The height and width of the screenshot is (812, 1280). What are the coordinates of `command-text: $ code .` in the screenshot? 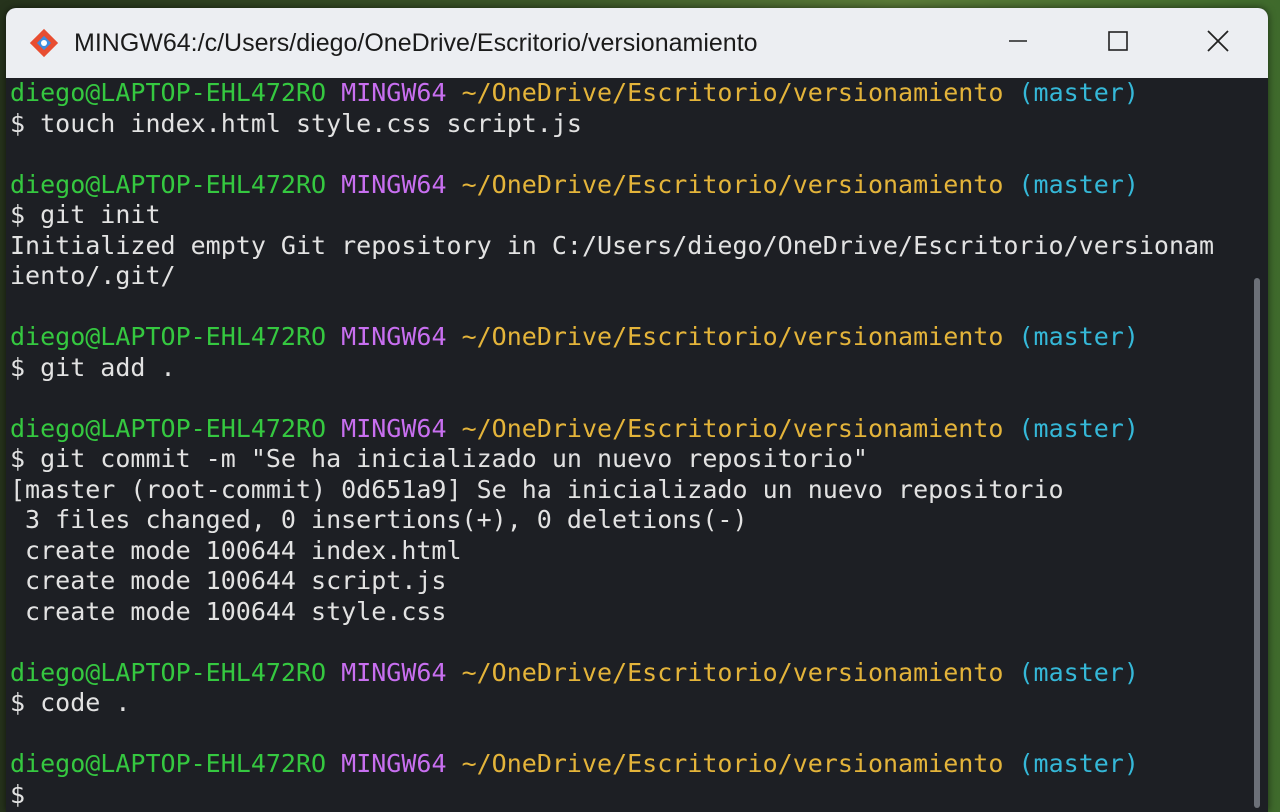 It's located at (70, 702).